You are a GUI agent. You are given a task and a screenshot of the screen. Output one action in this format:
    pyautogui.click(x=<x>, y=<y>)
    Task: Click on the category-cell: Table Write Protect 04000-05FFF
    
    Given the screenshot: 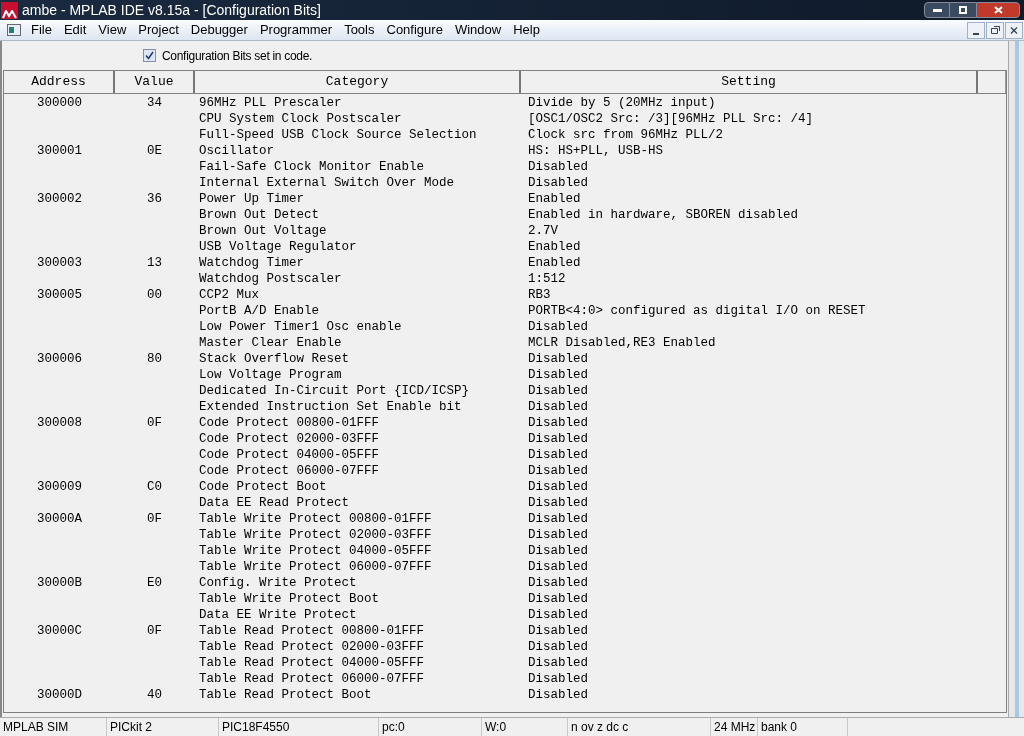 What is the action you would take?
    pyautogui.click(x=315, y=550)
    